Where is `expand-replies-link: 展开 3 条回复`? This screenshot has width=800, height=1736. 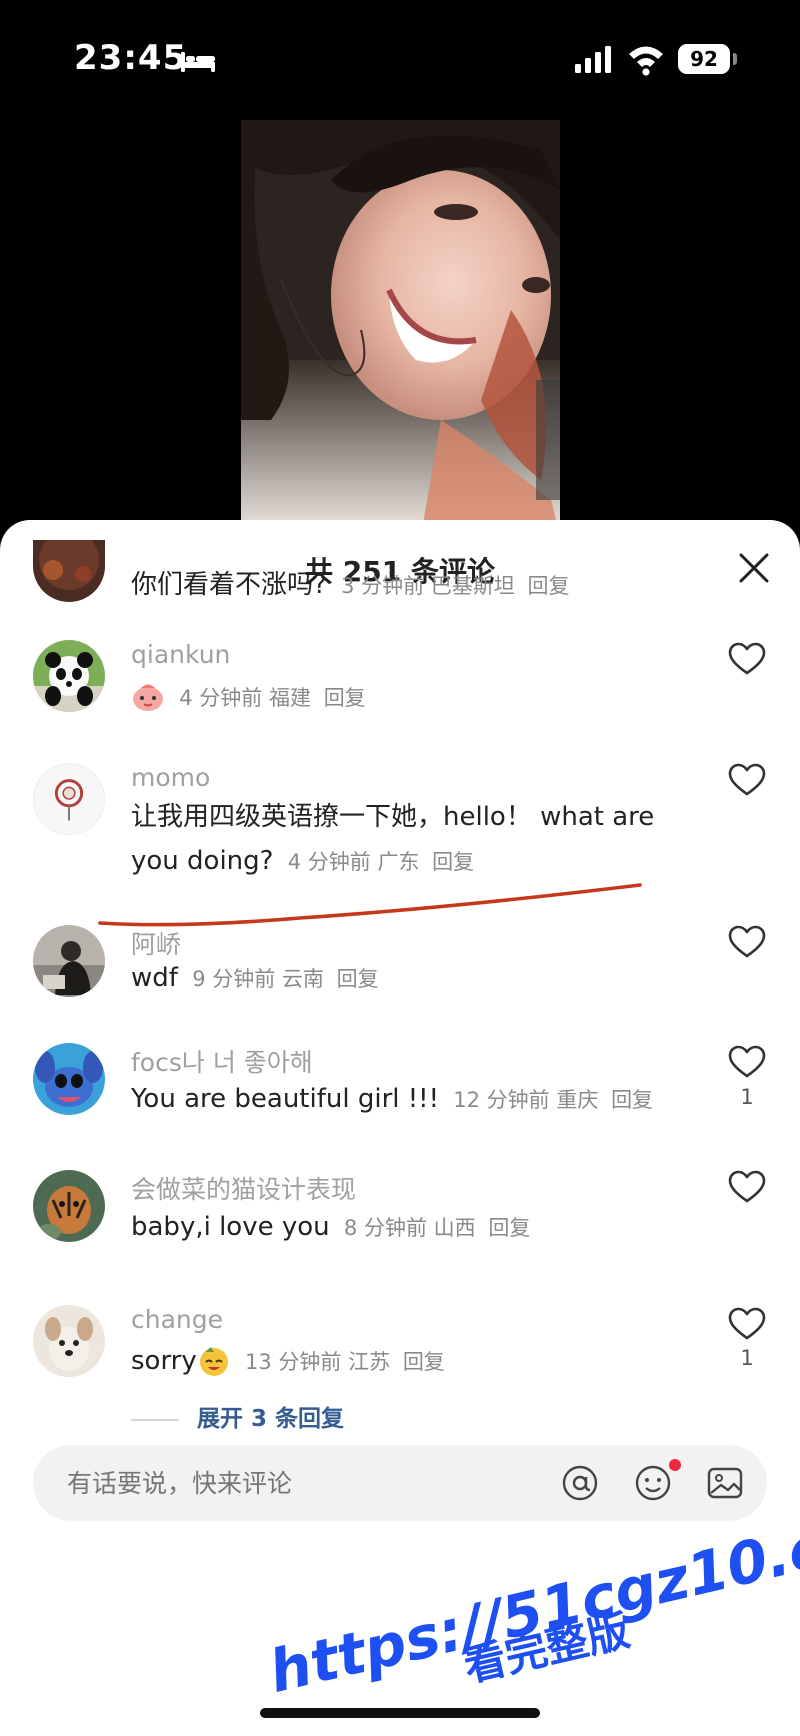
expand-replies-link: 展开 3 条回复 is located at coordinates (237, 1416).